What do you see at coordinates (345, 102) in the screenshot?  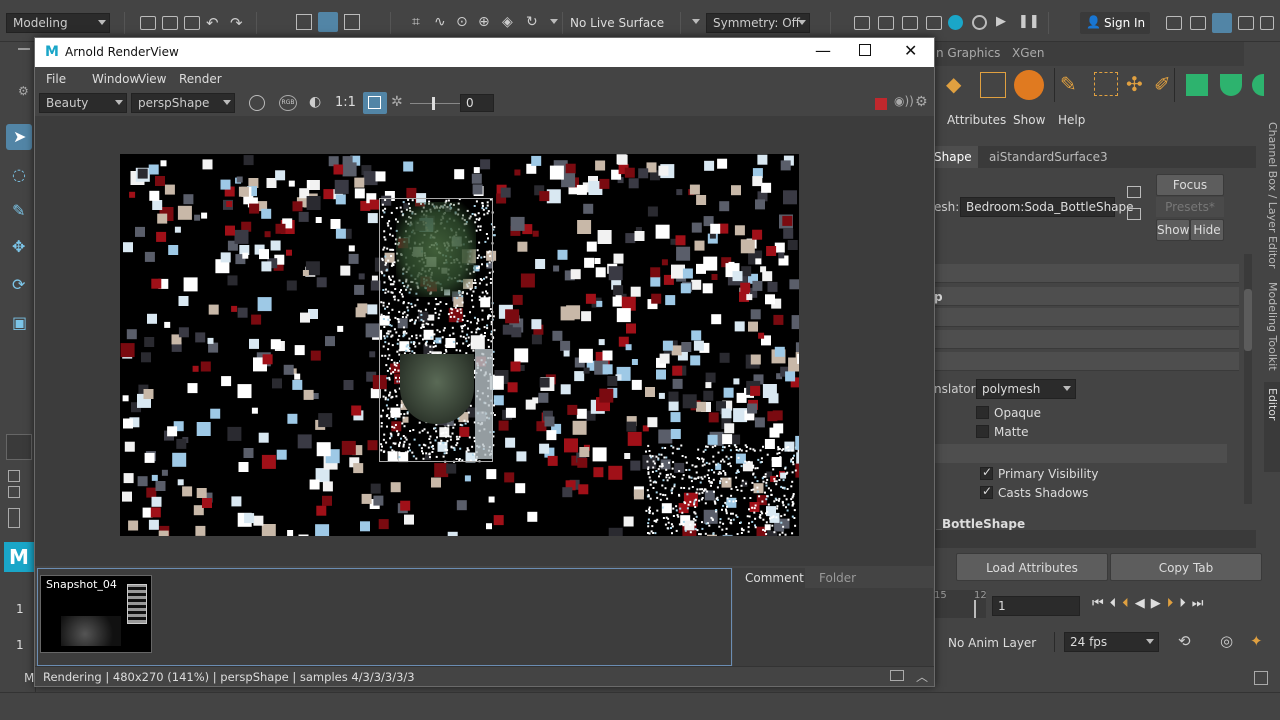 I see `zoom-ratio-label: 1:1` at bounding box center [345, 102].